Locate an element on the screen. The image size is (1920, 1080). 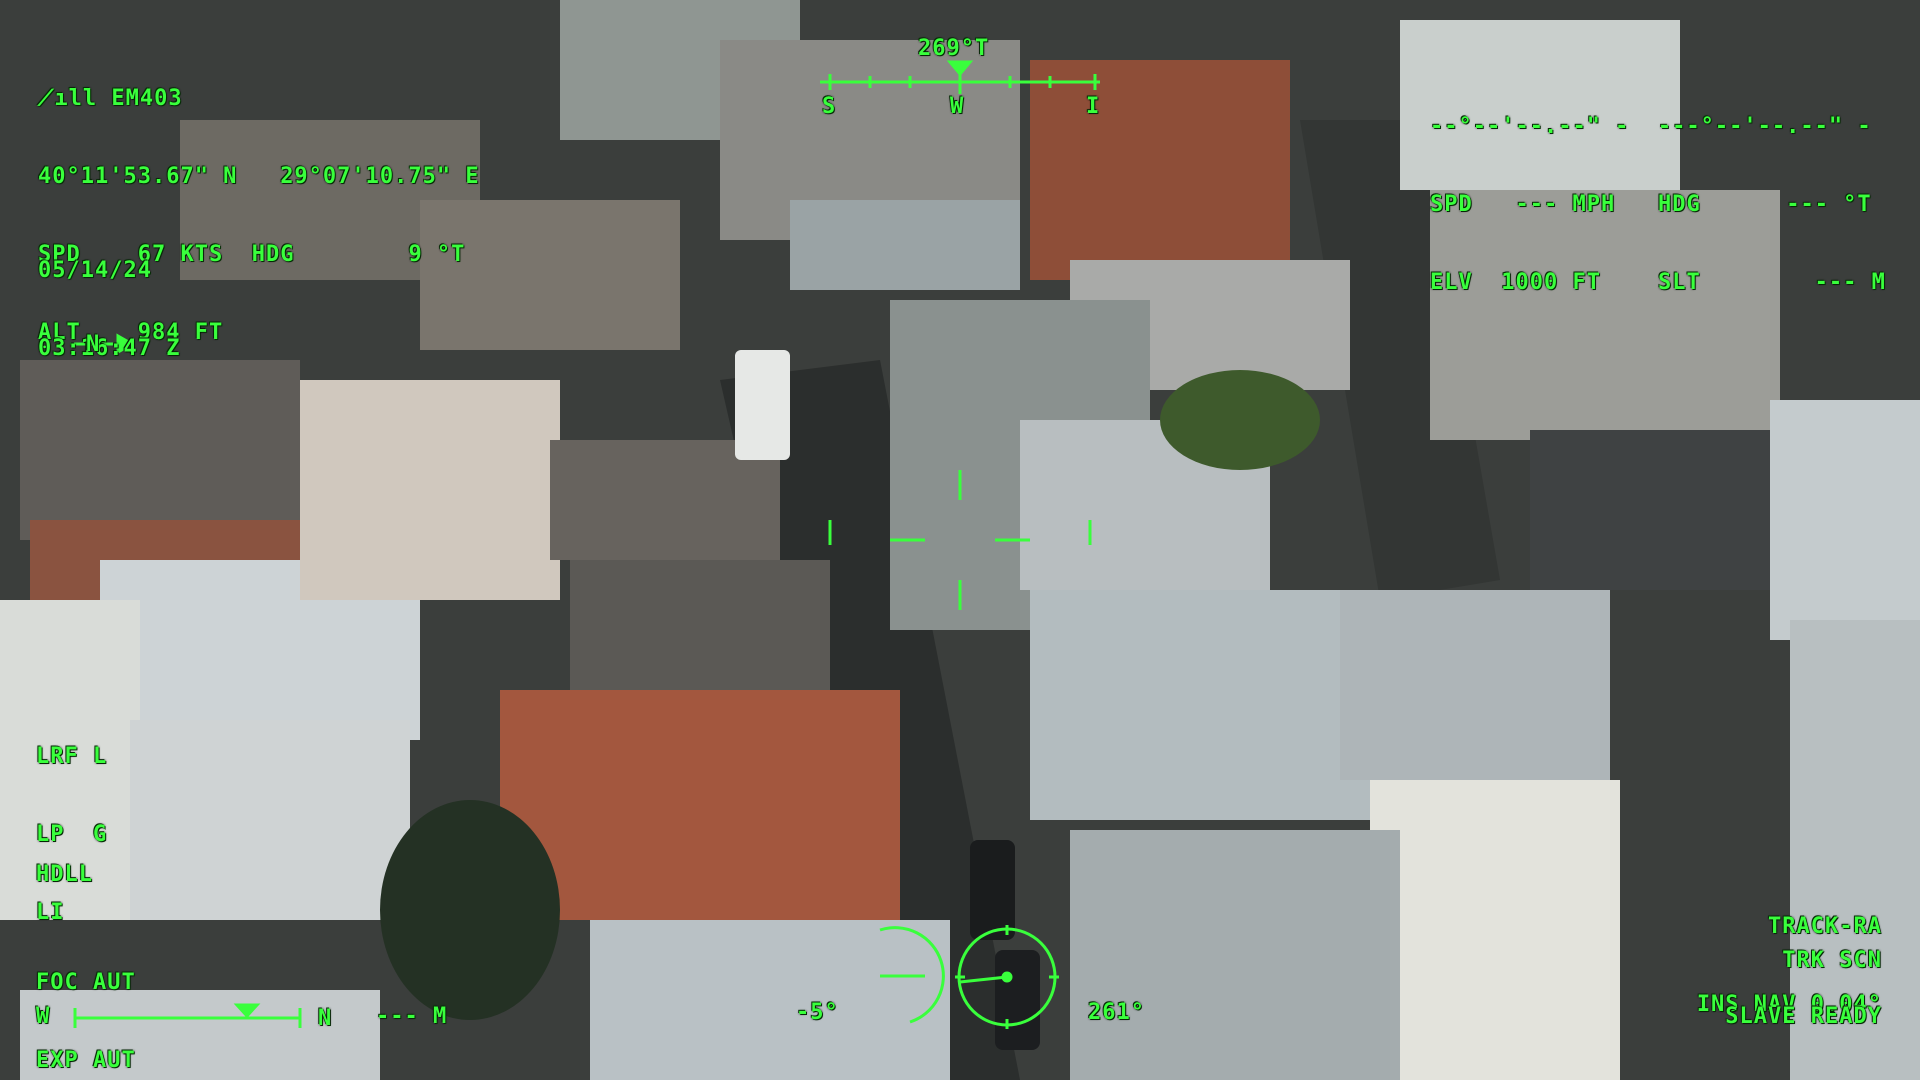
tape-label-w: W is located at coordinates (957, 106).